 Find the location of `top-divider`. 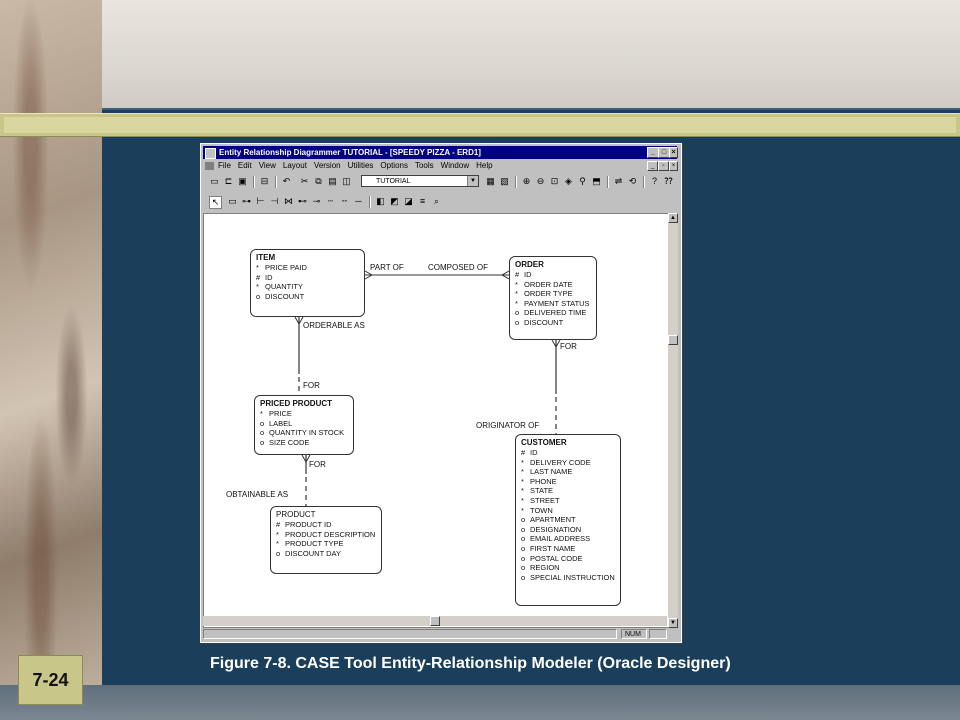

top-divider is located at coordinates (531, 109).